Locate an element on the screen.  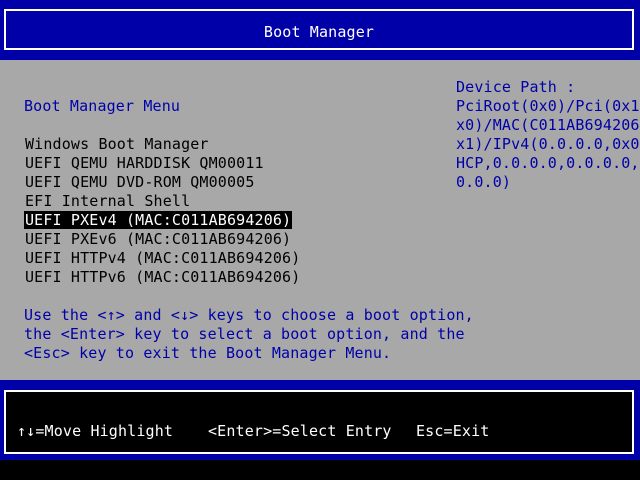
device-path-line: x1)/IPv4(0.0.0.0,0x0,D is located at coordinates (548, 144).